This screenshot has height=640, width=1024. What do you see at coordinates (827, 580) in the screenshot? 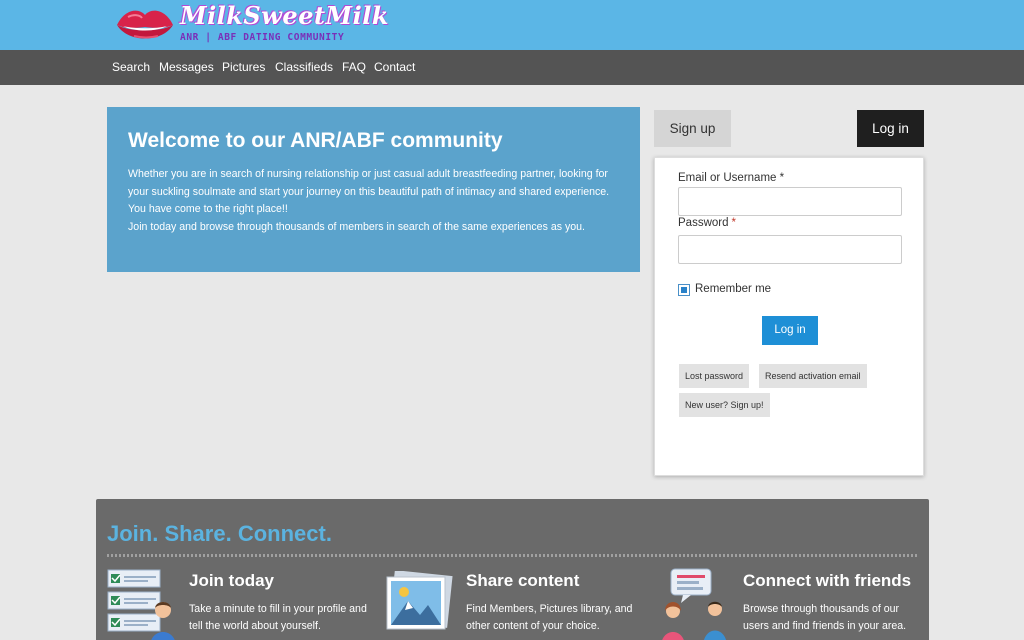
I see `feature-title-connect: Connect with friends` at bounding box center [827, 580].